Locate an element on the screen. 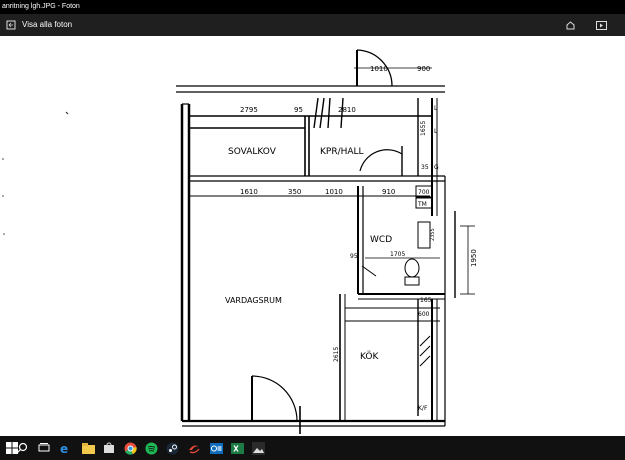  dim-95: 95 is located at coordinates (298, 110).